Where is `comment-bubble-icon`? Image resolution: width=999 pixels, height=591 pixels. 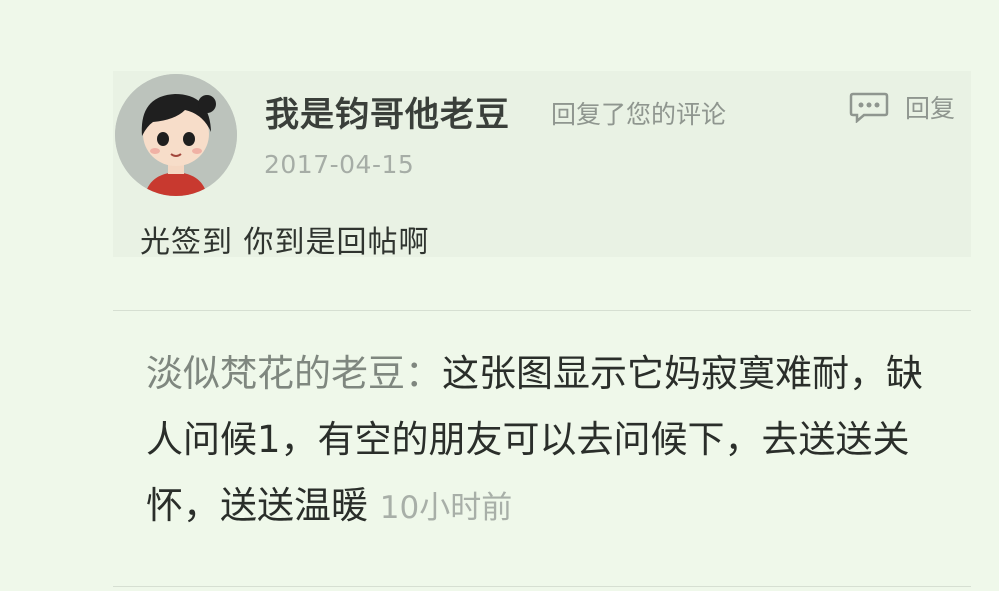
comment-bubble-icon is located at coordinates (869, 107).